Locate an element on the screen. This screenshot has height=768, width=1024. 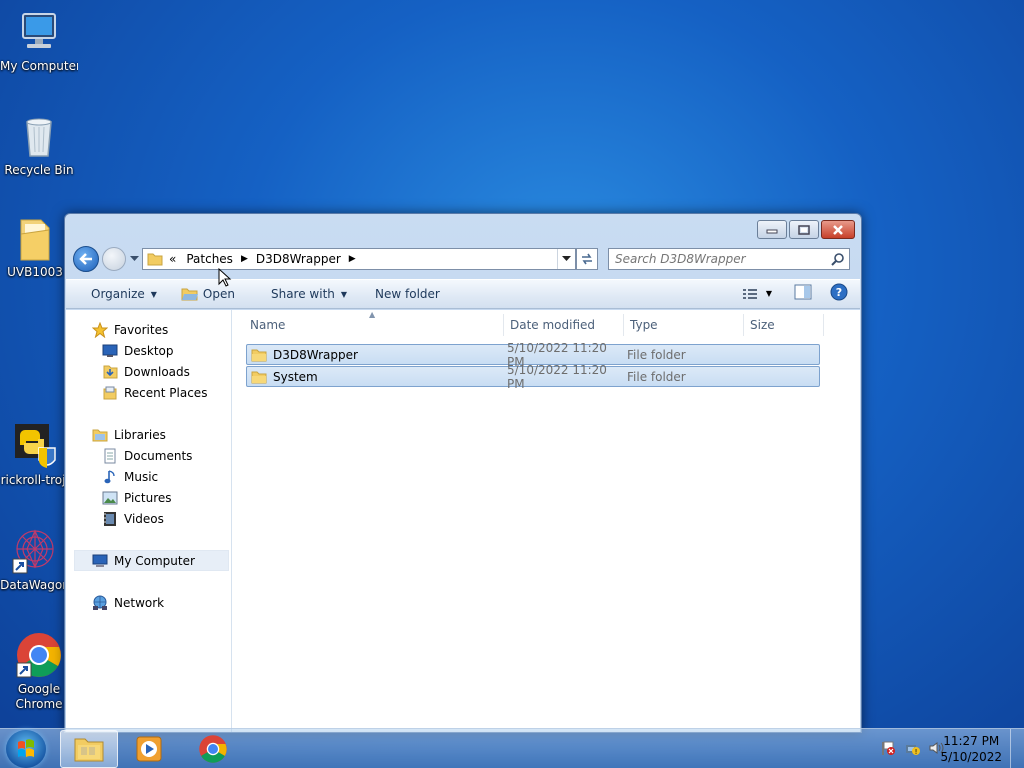
nav-music: Music is located at coordinates (148, 476).